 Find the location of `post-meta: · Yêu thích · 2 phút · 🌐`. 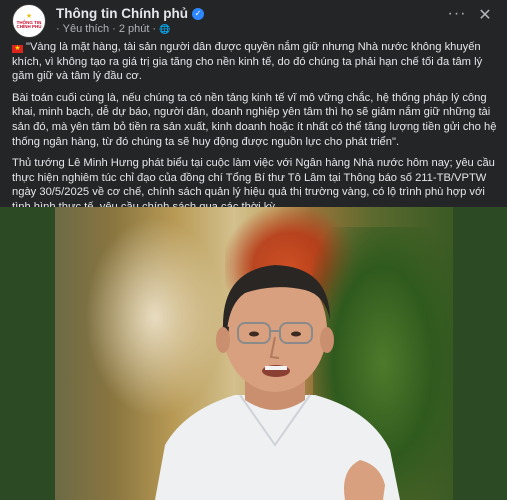

post-meta: · Yêu thích · 2 phút · 🌐 is located at coordinates (113, 29).